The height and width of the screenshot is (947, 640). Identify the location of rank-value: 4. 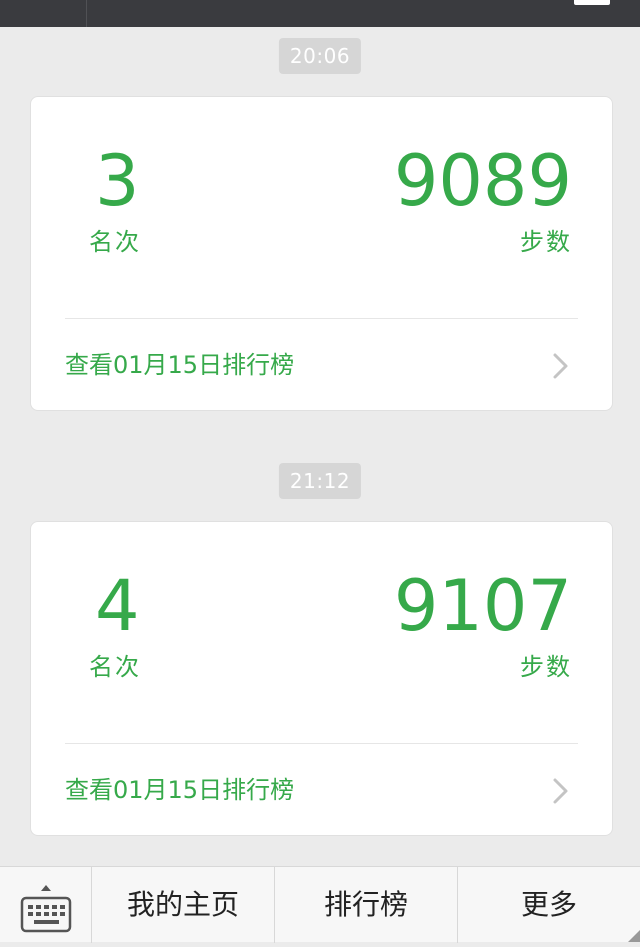
(117, 606).